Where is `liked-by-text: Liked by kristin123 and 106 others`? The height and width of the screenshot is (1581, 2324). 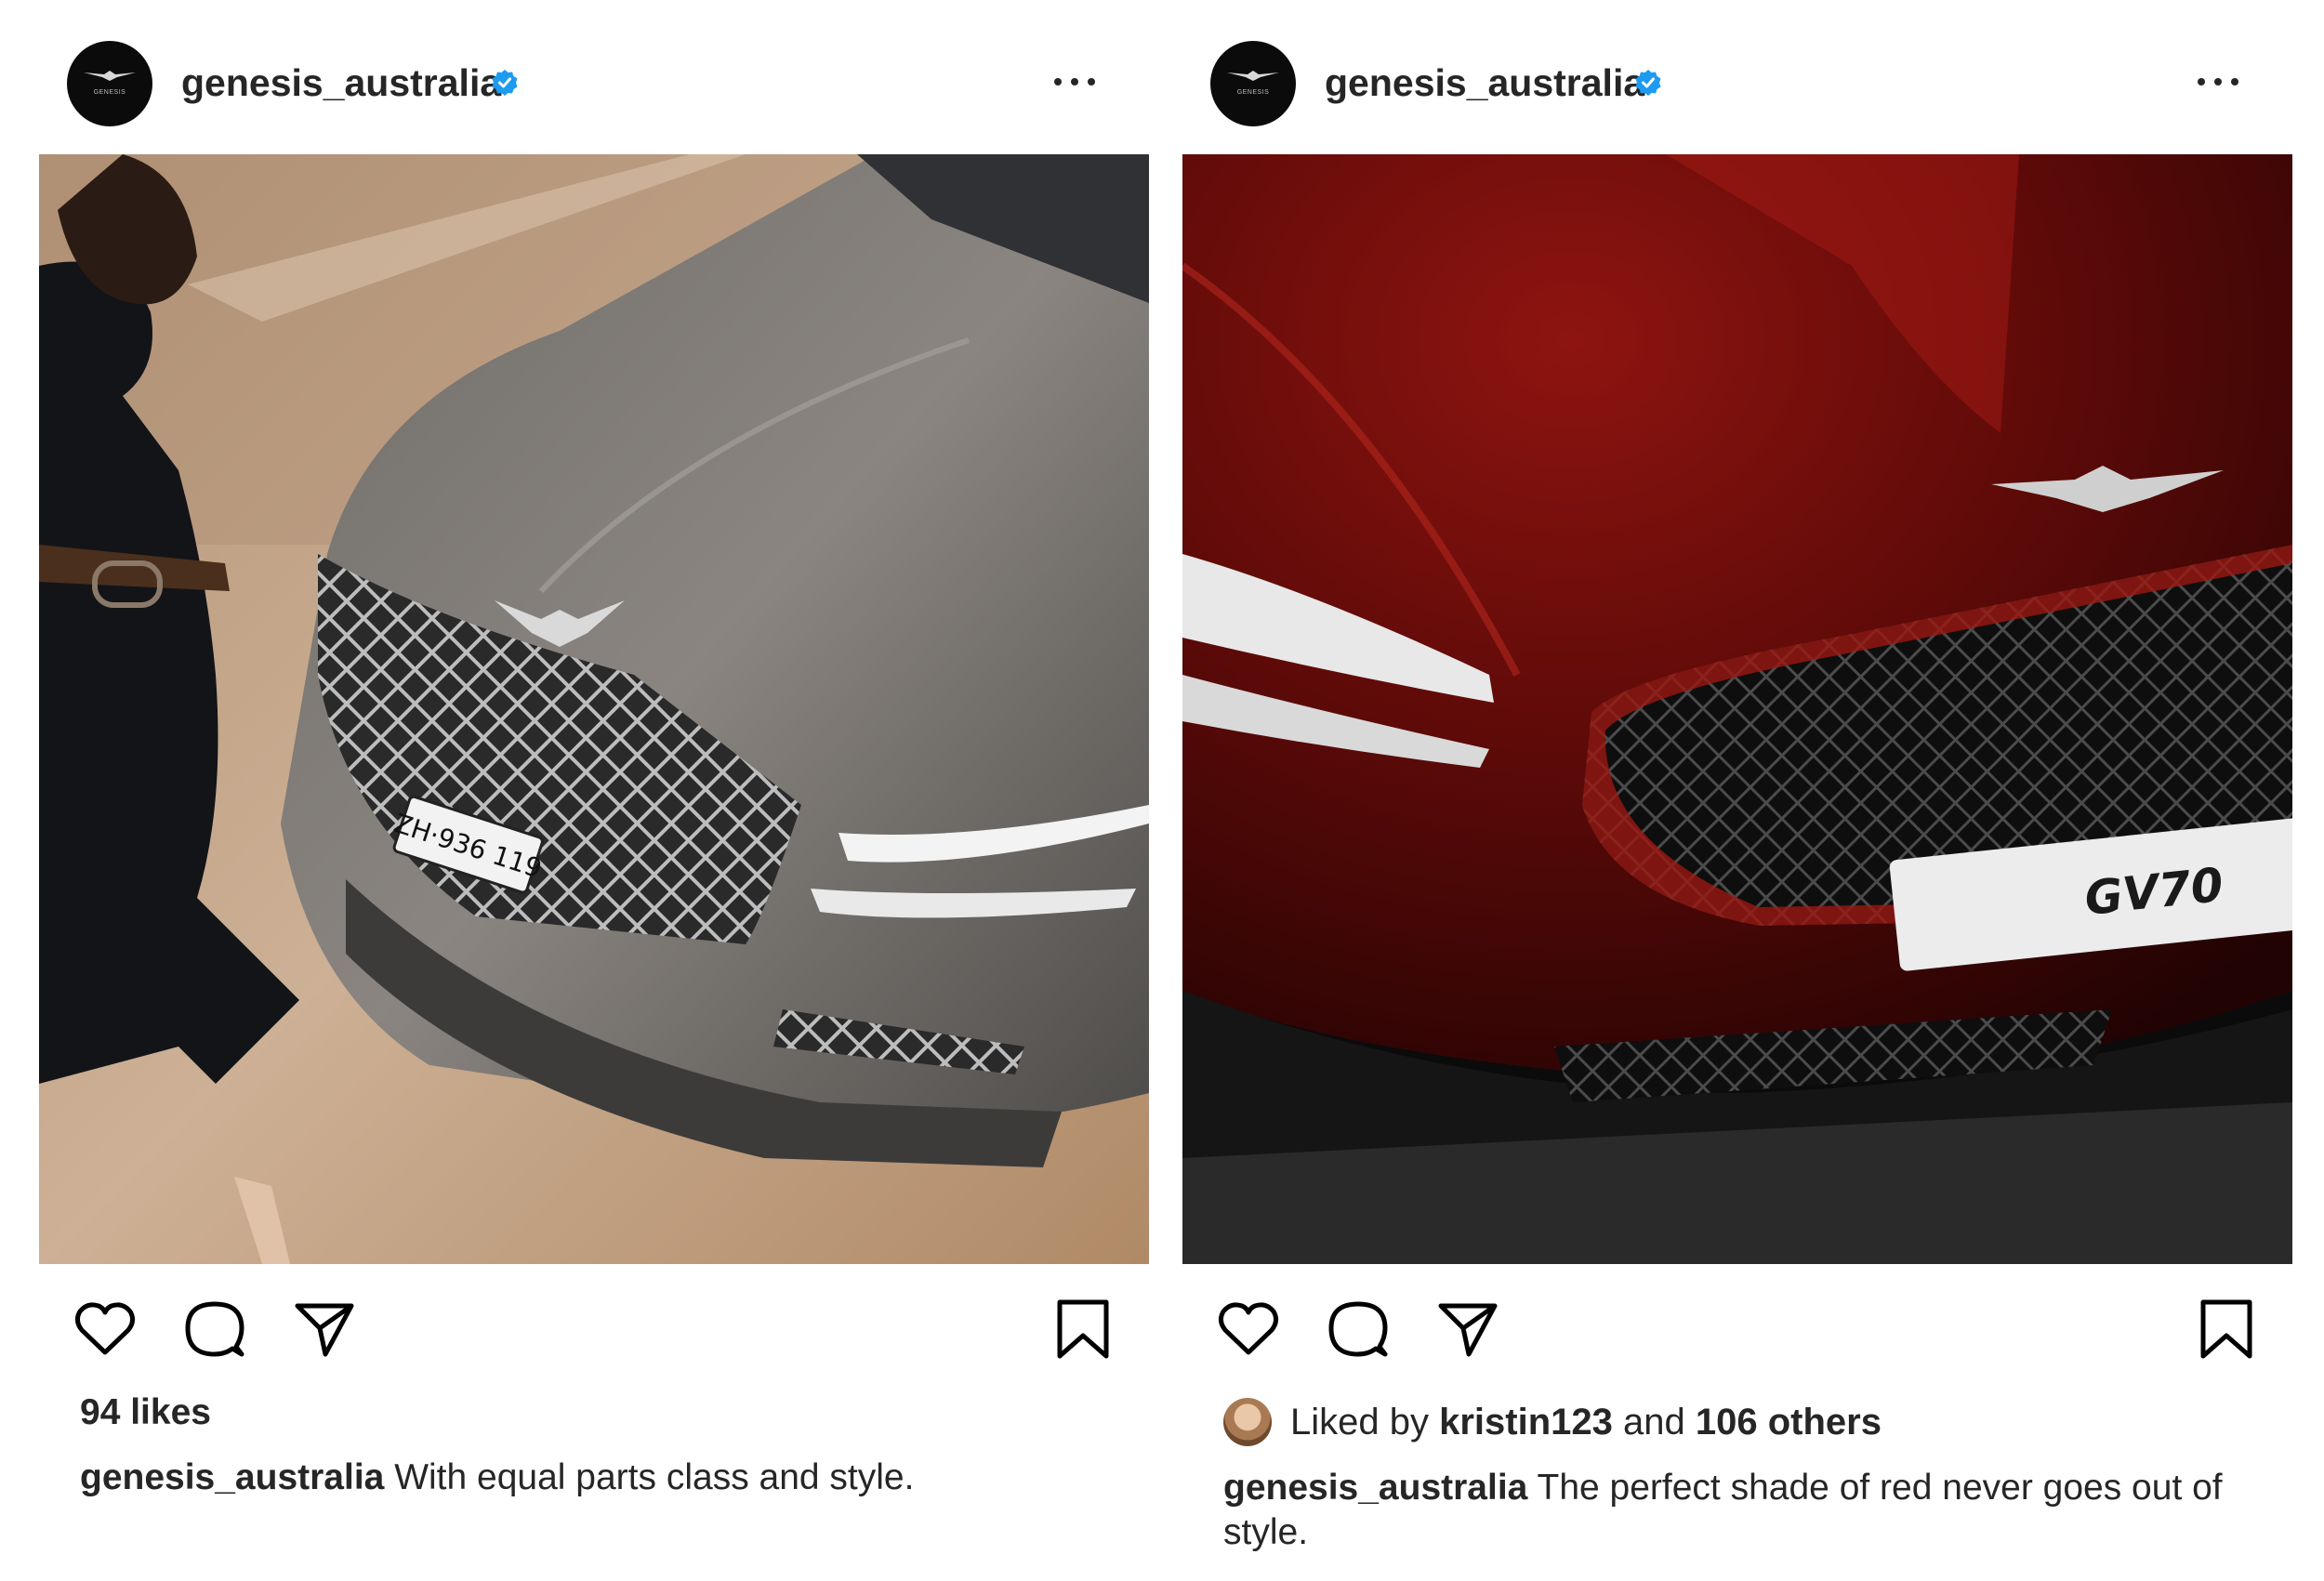 liked-by-text: Liked by kristin123 and 106 others is located at coordinates (1586, 1422).